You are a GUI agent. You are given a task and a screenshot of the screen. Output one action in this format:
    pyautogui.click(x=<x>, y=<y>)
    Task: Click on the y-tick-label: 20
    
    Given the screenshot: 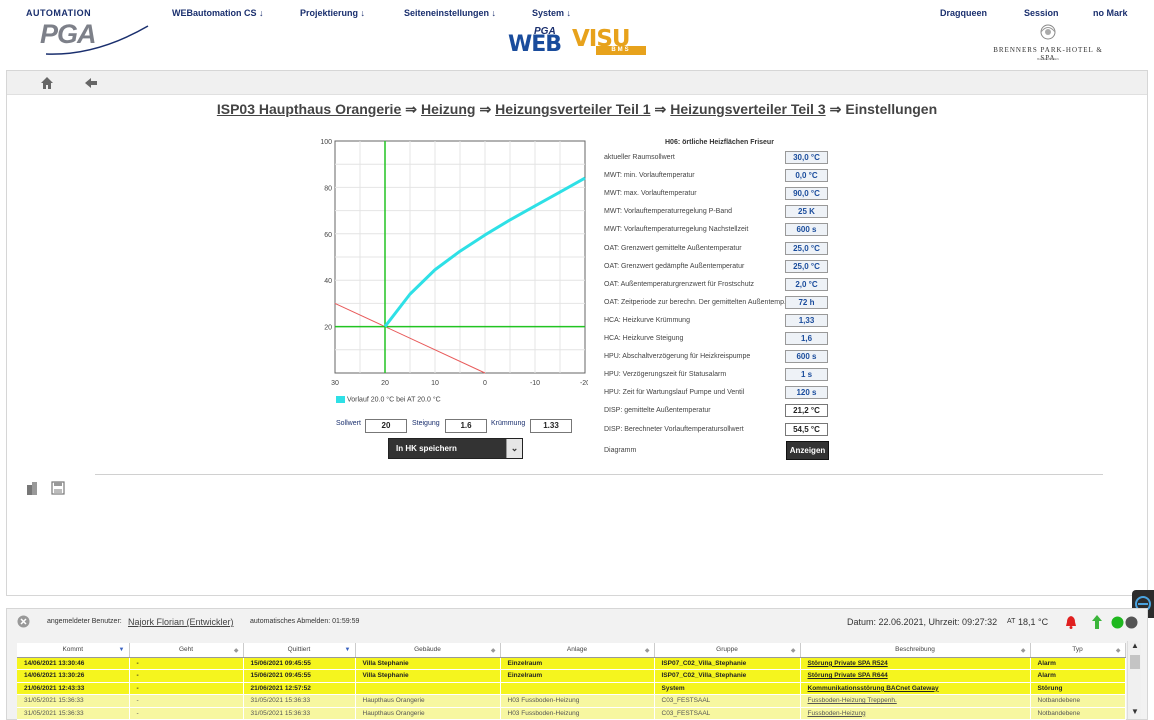 What is the action you would take?
    pyautogui.click(x=328, y=328)
    